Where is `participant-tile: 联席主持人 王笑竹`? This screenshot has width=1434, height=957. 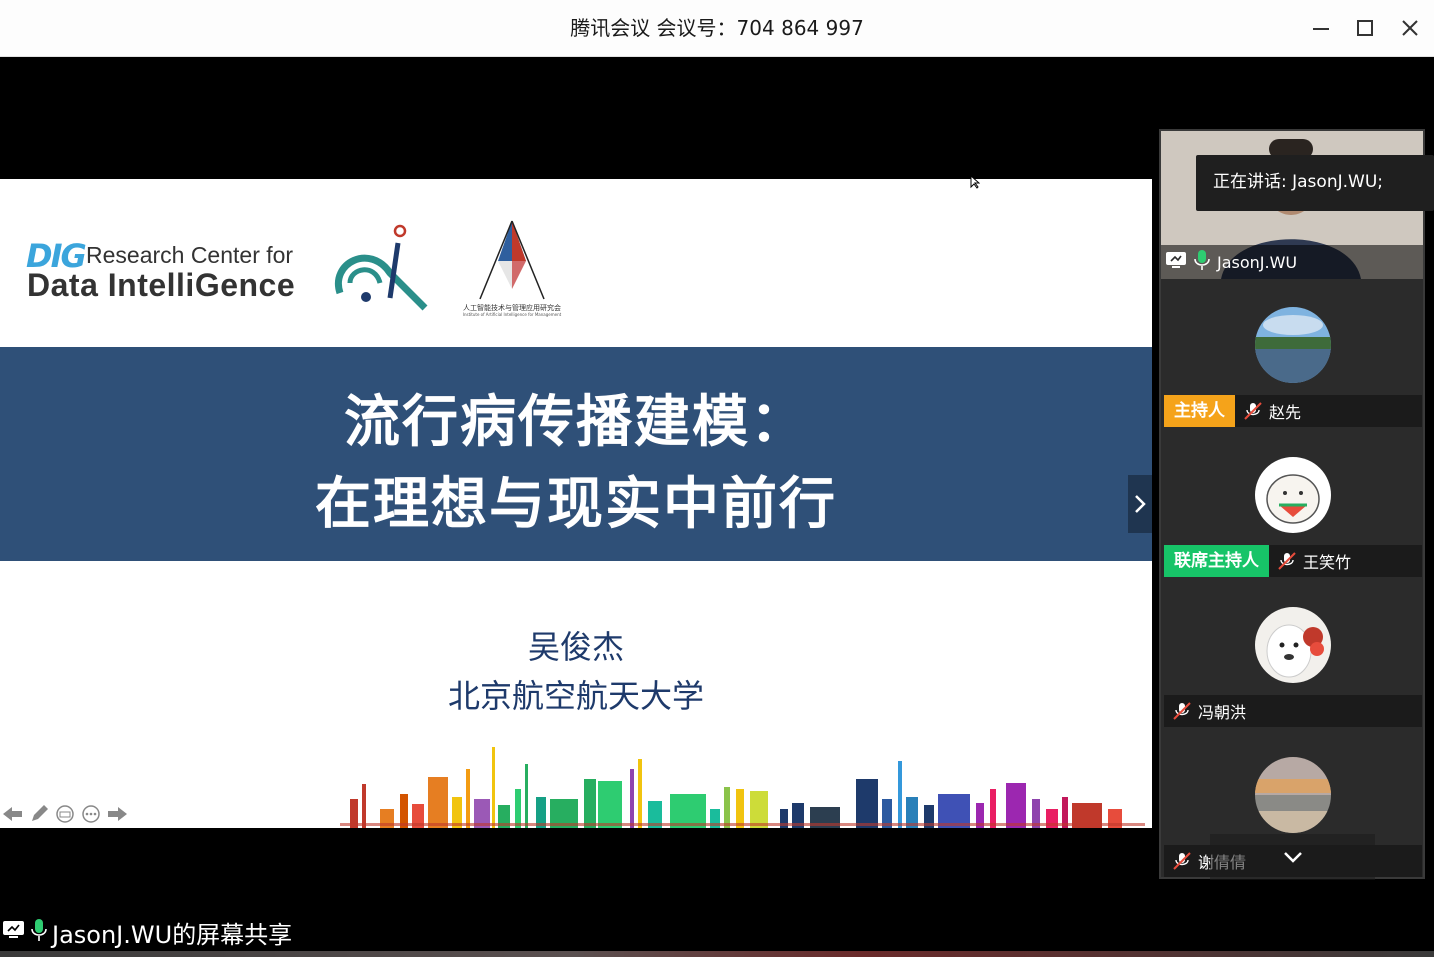 participant-tile: 联席主持人 王笑竹 is located at coordinates (1292, 532).